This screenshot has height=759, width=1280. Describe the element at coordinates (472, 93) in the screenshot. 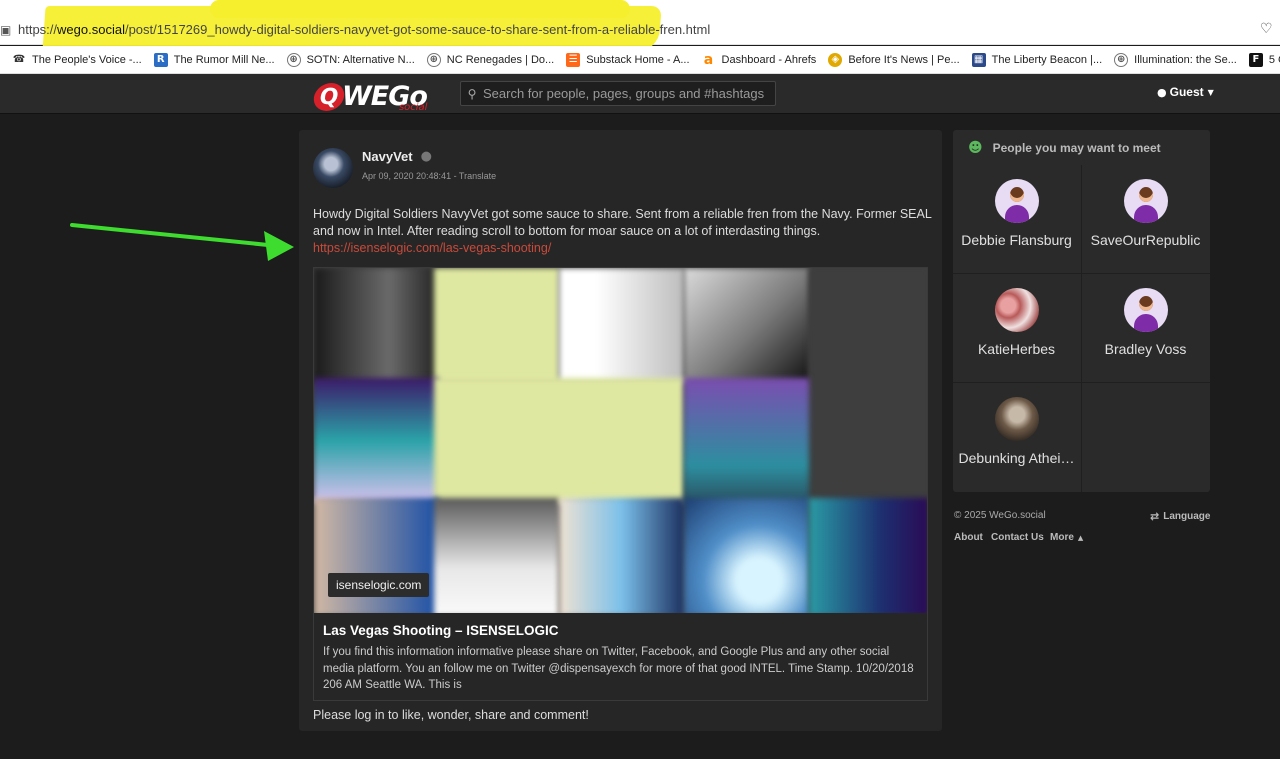

I see `search-icon: ⚲` at that location.